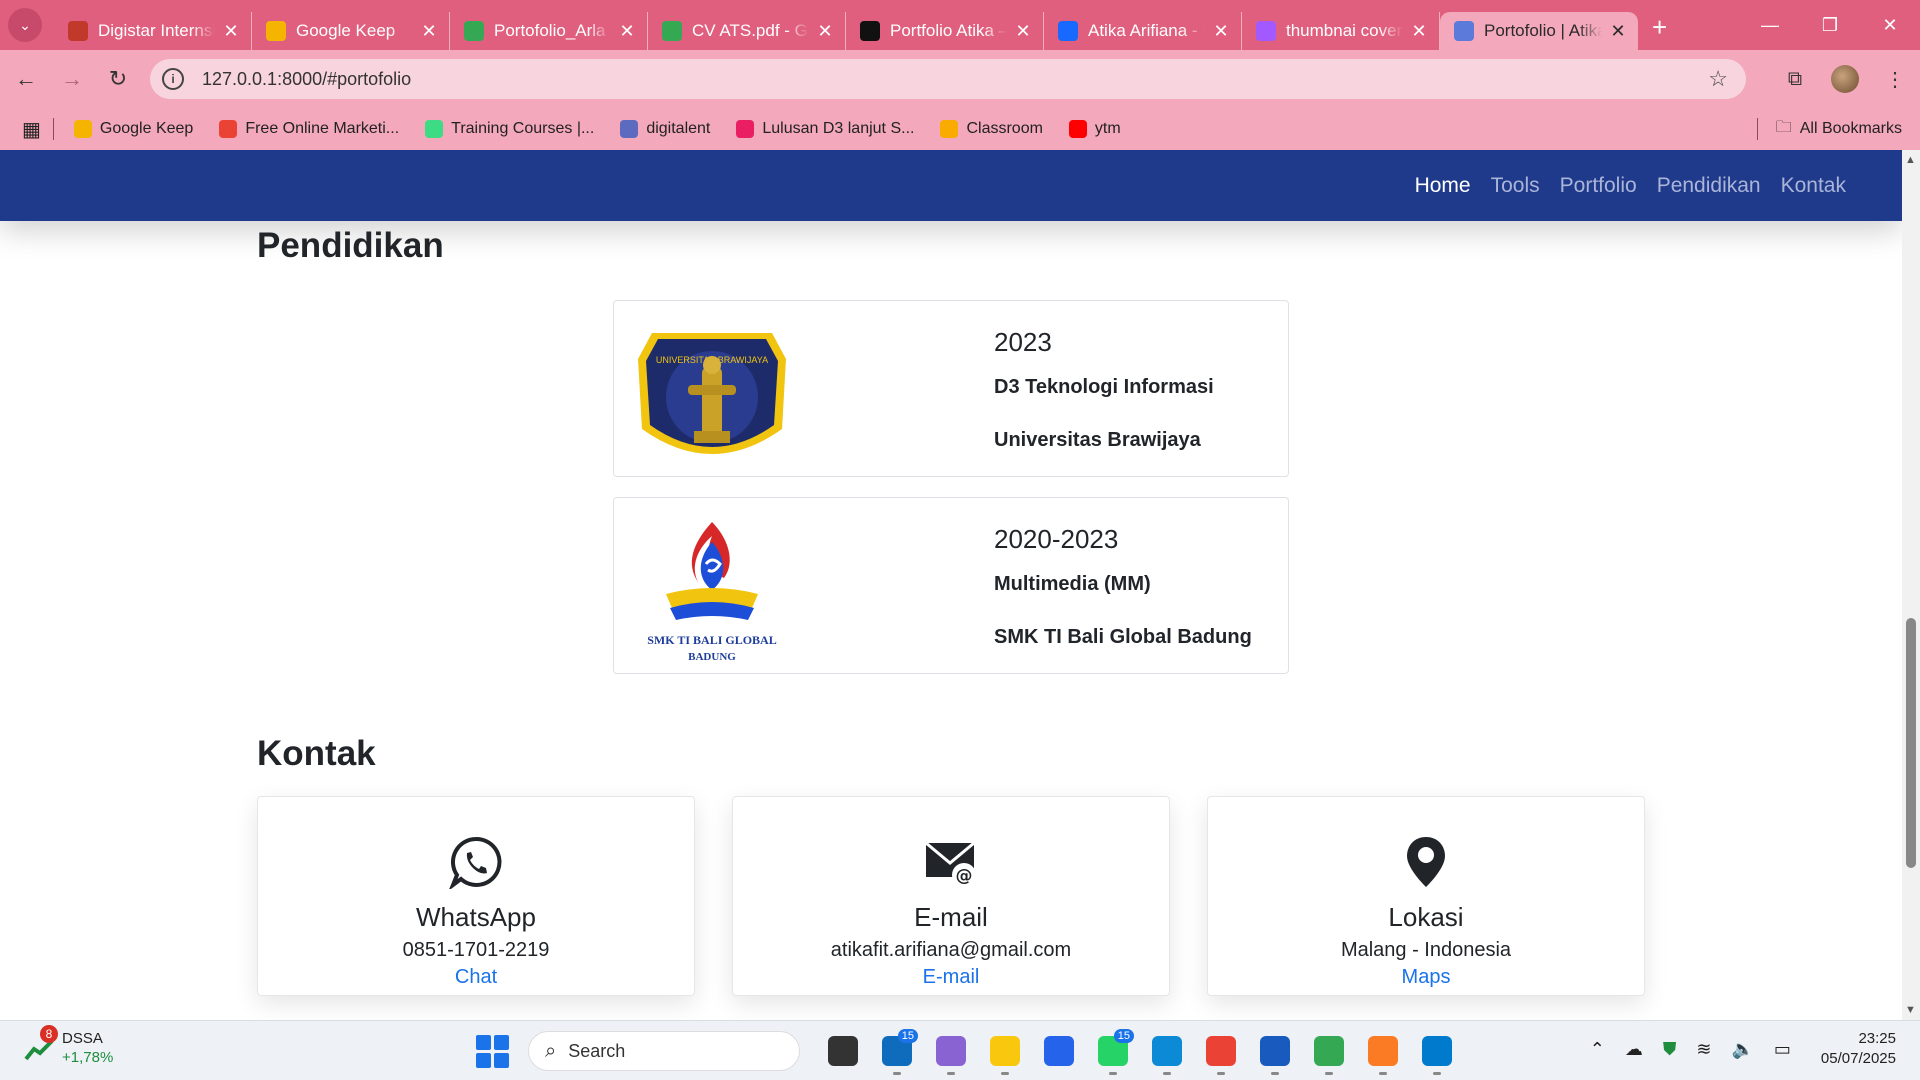 The height and width of the screenshot is (1080, 1920). What do you see at coordinates (1895, 79) in the screenshot?
I see `menu-kebab-icon: ⋮` at bounding box center [1895, 79].